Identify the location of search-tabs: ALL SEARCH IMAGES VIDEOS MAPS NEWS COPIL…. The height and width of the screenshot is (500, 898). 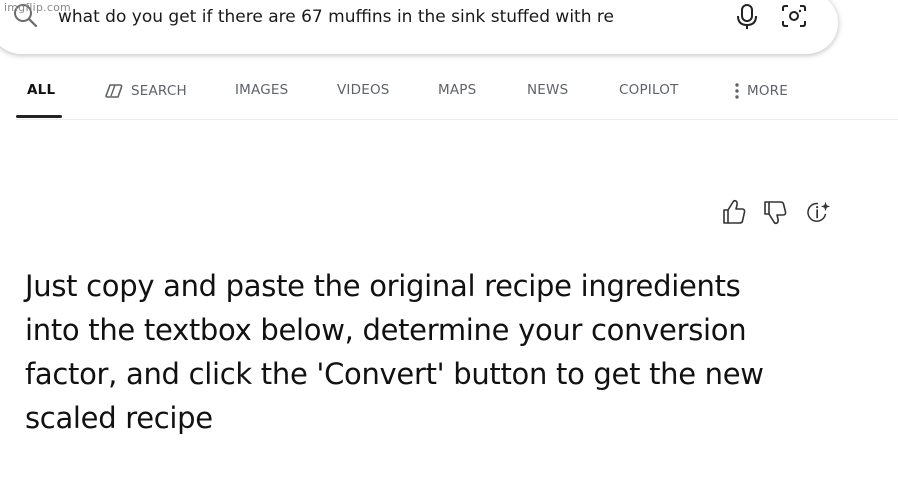
(449, 99).